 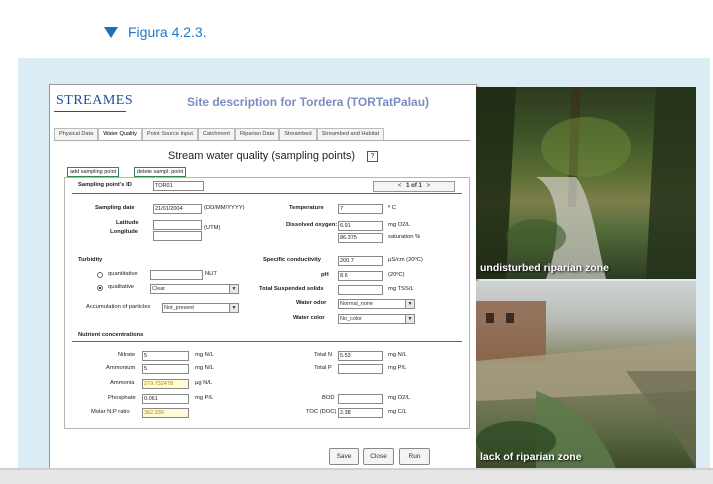 I want to click on nutrients-label: Nutrient concentrations, so click(x=111, y=335).